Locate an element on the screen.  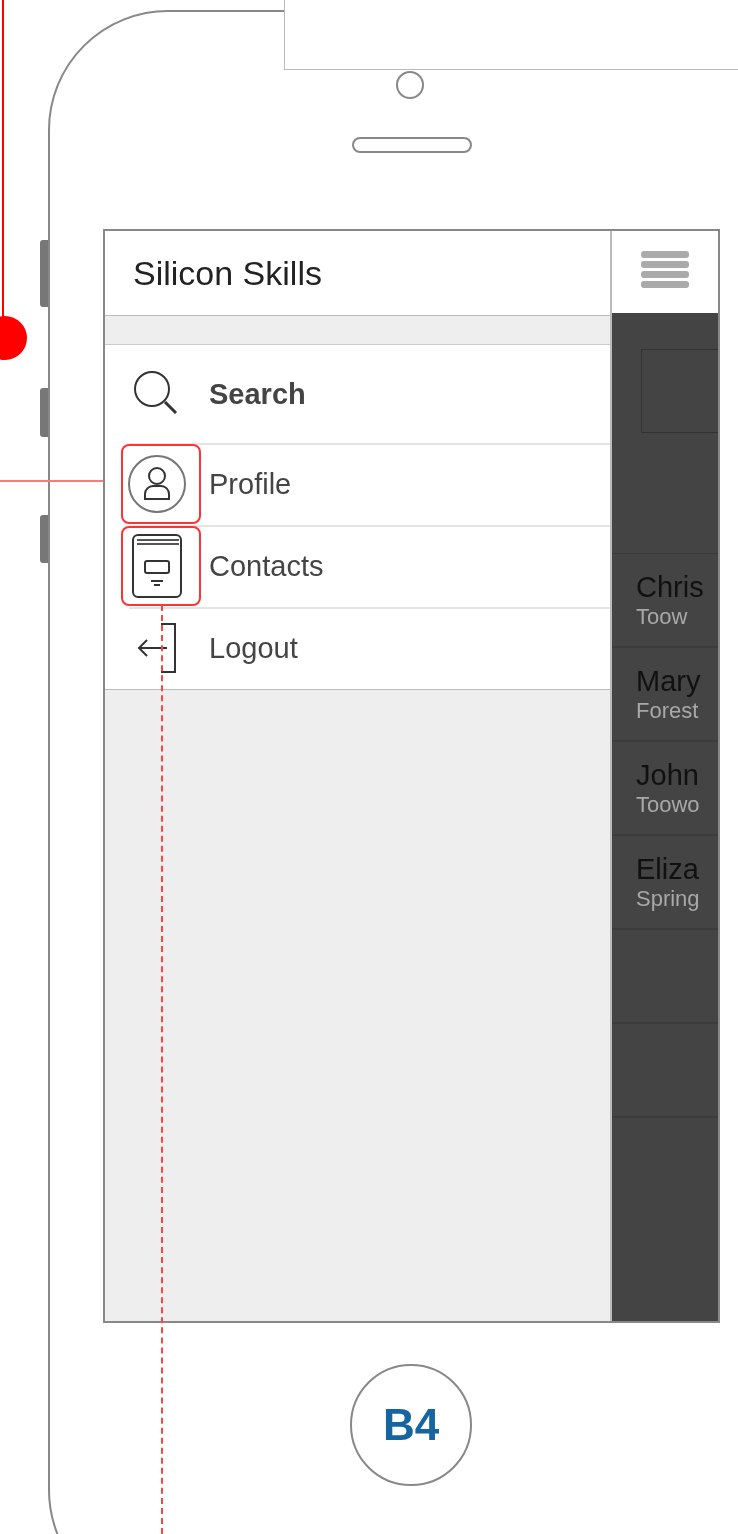
contact-place: Forest is located at coordinates (668, 710).